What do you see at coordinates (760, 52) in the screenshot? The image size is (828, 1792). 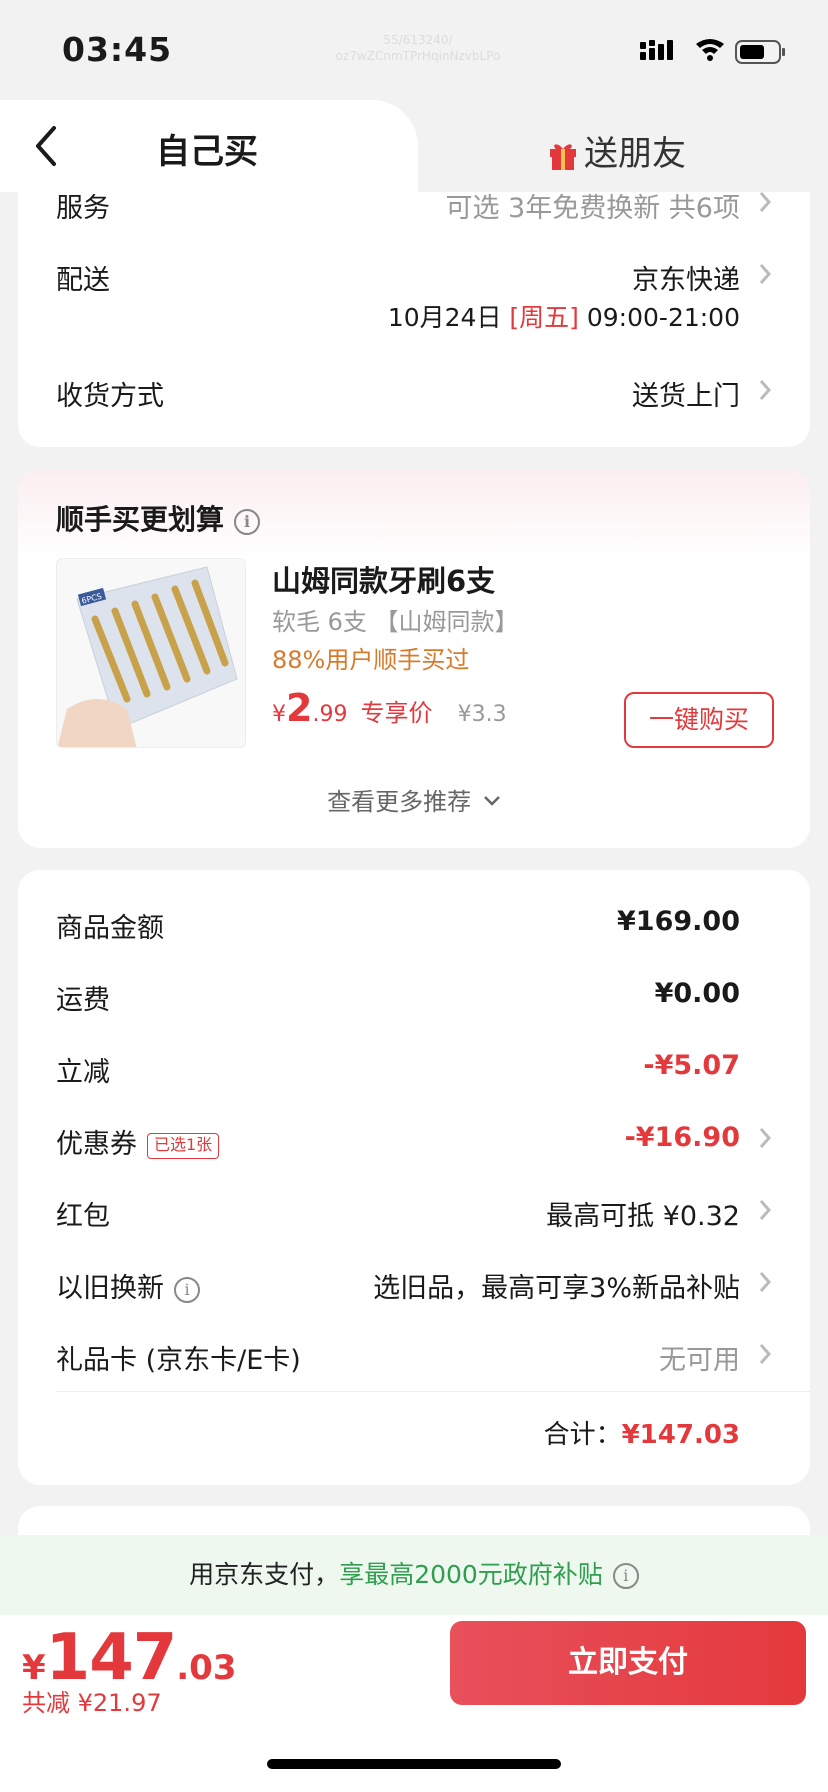 I see `battery-icon` at bounding box center [760, 52].